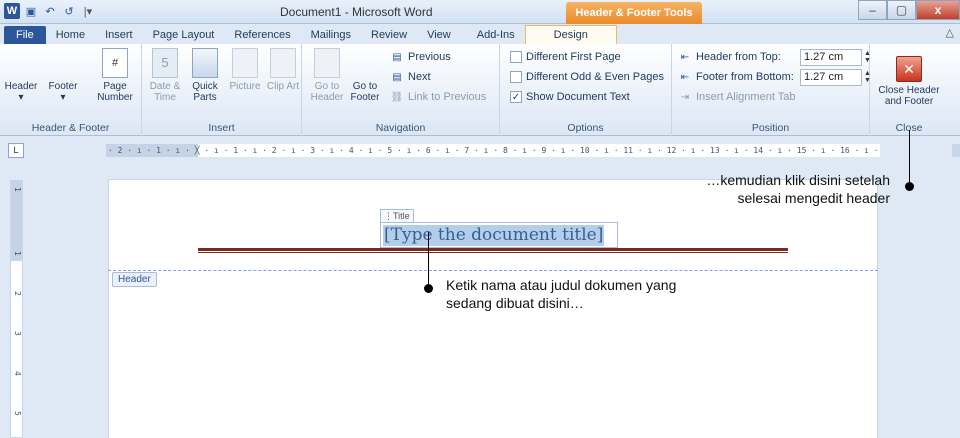  I want to click on save-icon: ▣, so click(31, 11).